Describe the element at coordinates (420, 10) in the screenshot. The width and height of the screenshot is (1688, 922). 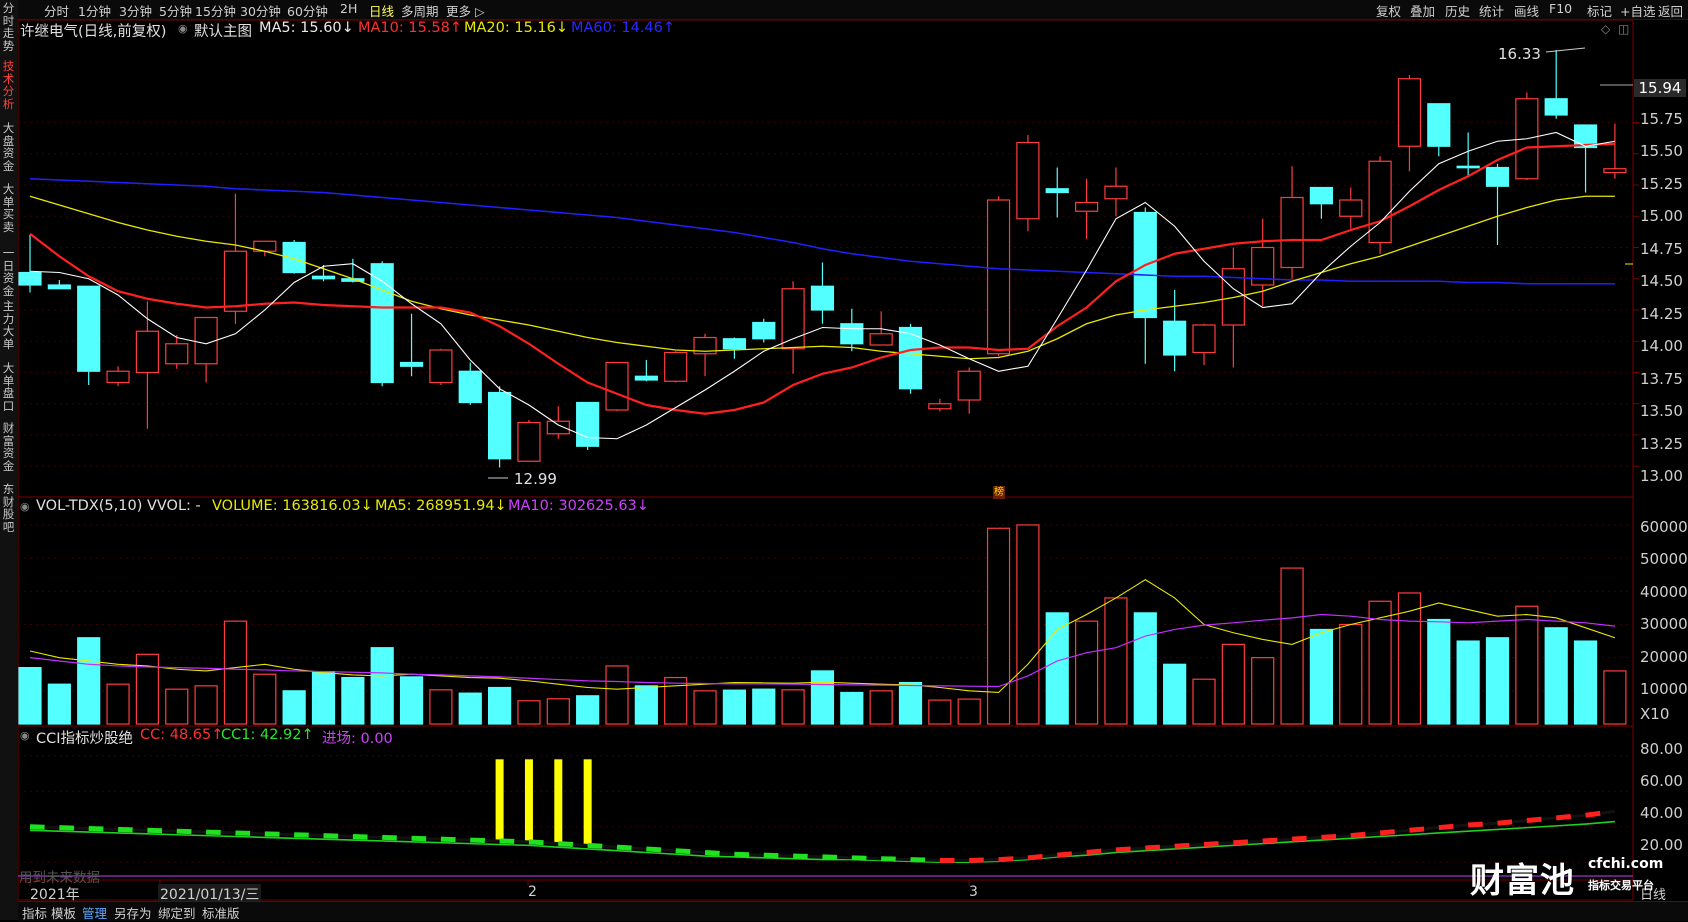
I see `tab-period-multi: 多周期` at that location.